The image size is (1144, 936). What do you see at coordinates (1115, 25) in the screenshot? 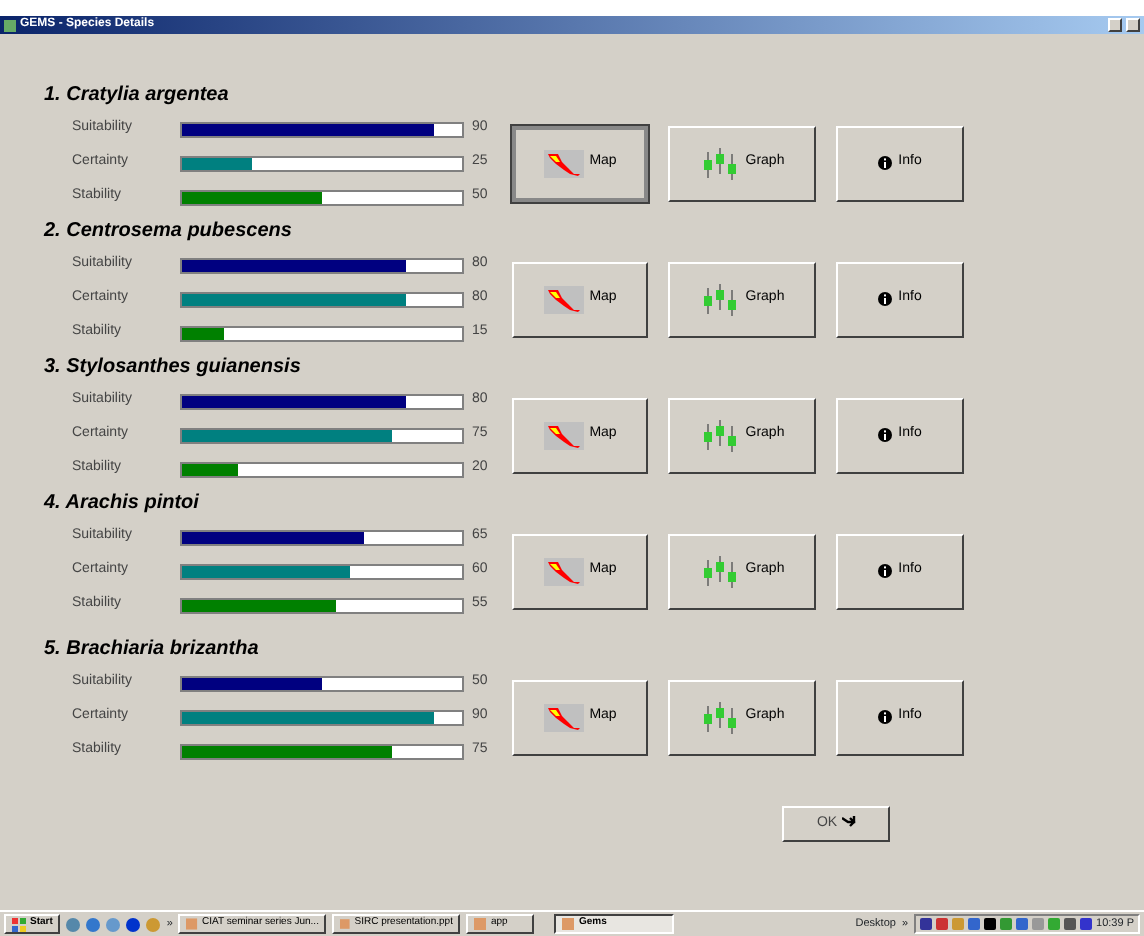
I see `minimize-button` at bounding box center [1115, 25].